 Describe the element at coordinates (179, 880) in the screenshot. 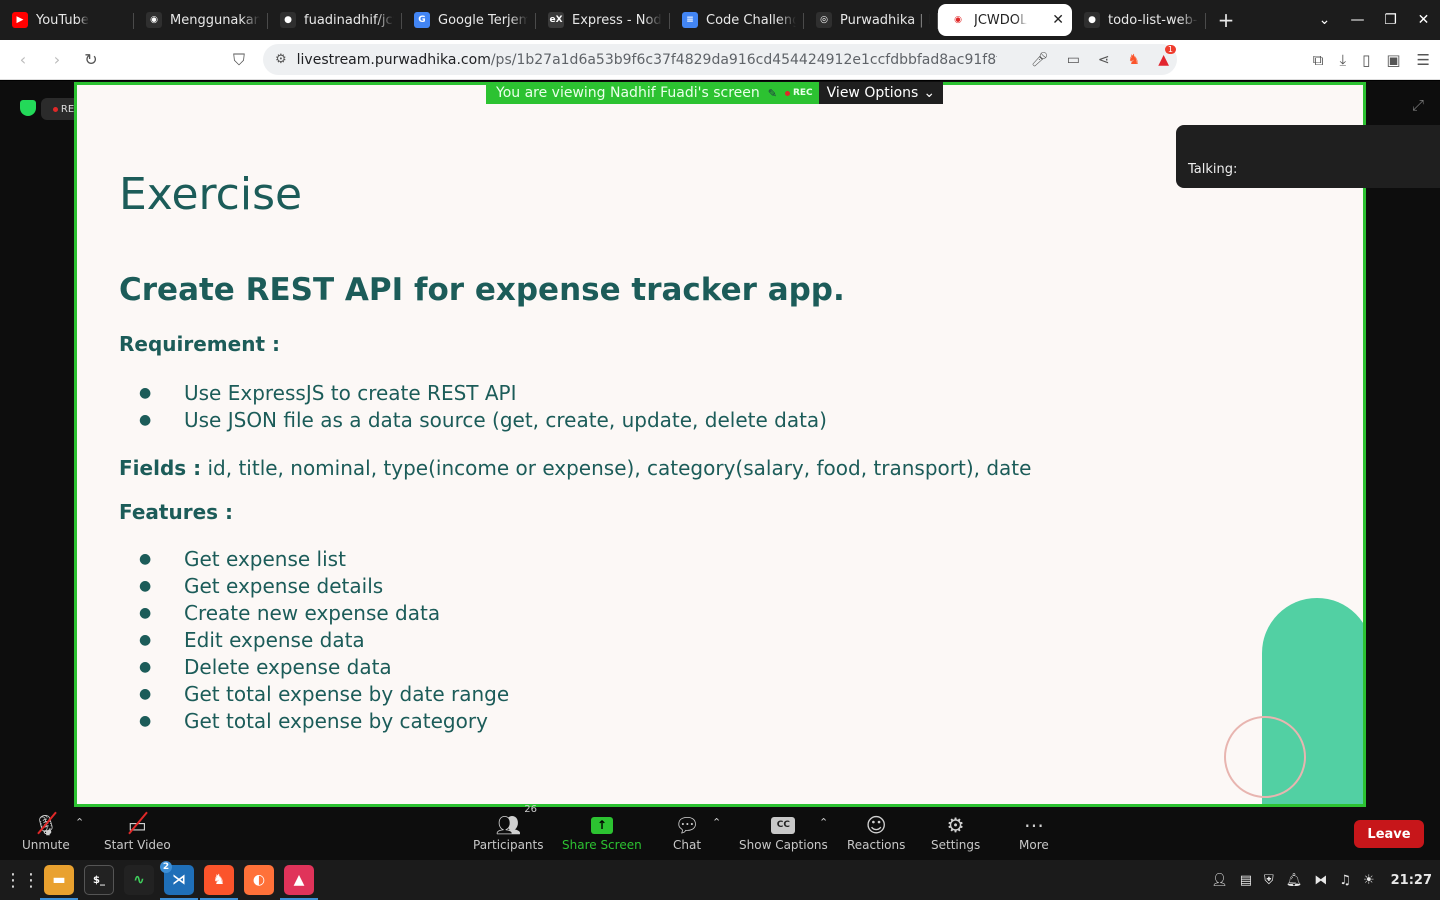

I see `vscode-app-icon: ⋊ 2` at that location.